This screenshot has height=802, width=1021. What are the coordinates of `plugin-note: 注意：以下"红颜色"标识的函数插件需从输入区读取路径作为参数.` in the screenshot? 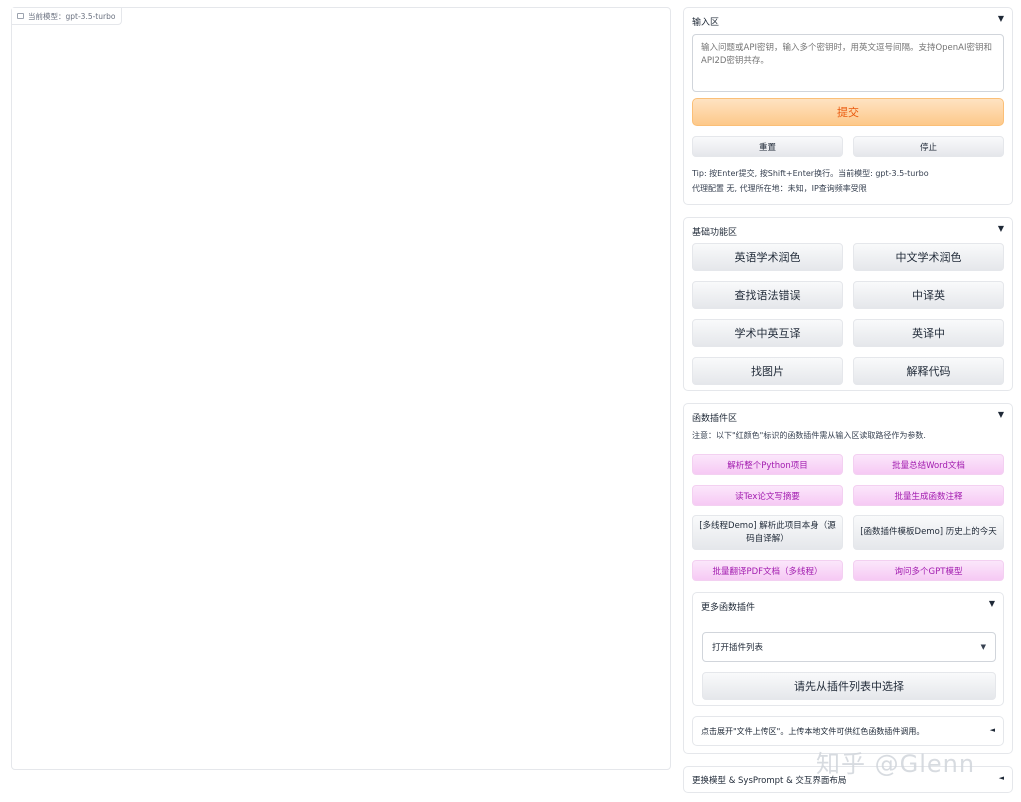 It's located at (809, 435).